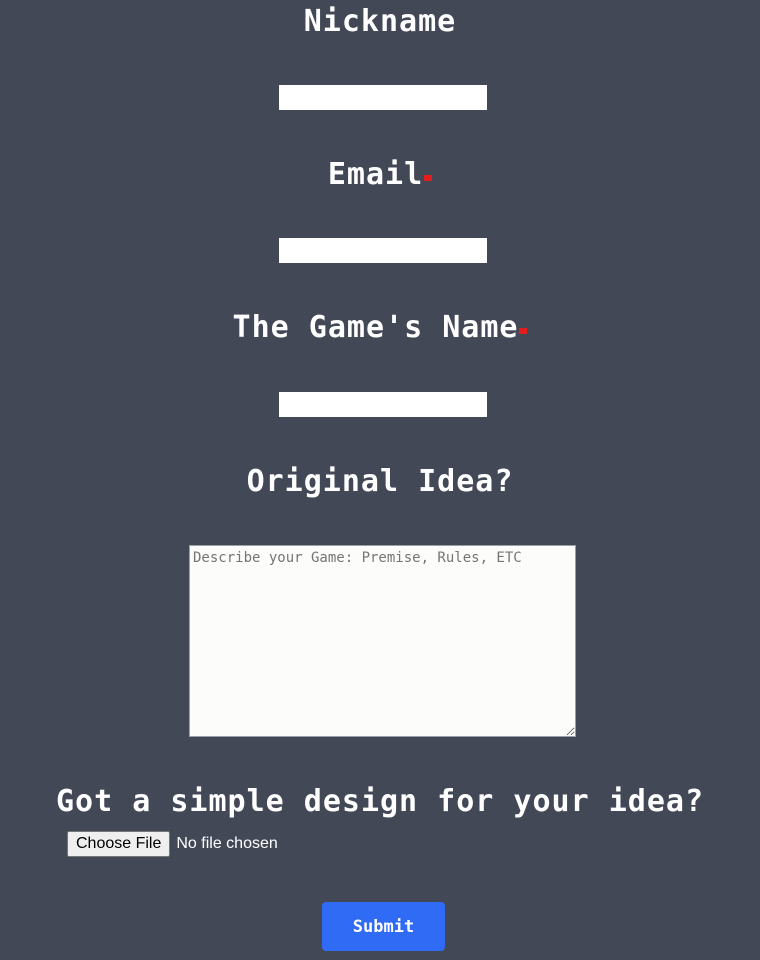 The height and width of the screenshot is (960, 760). I want to click on idea-label: Original Idea?, so click(380, 482).